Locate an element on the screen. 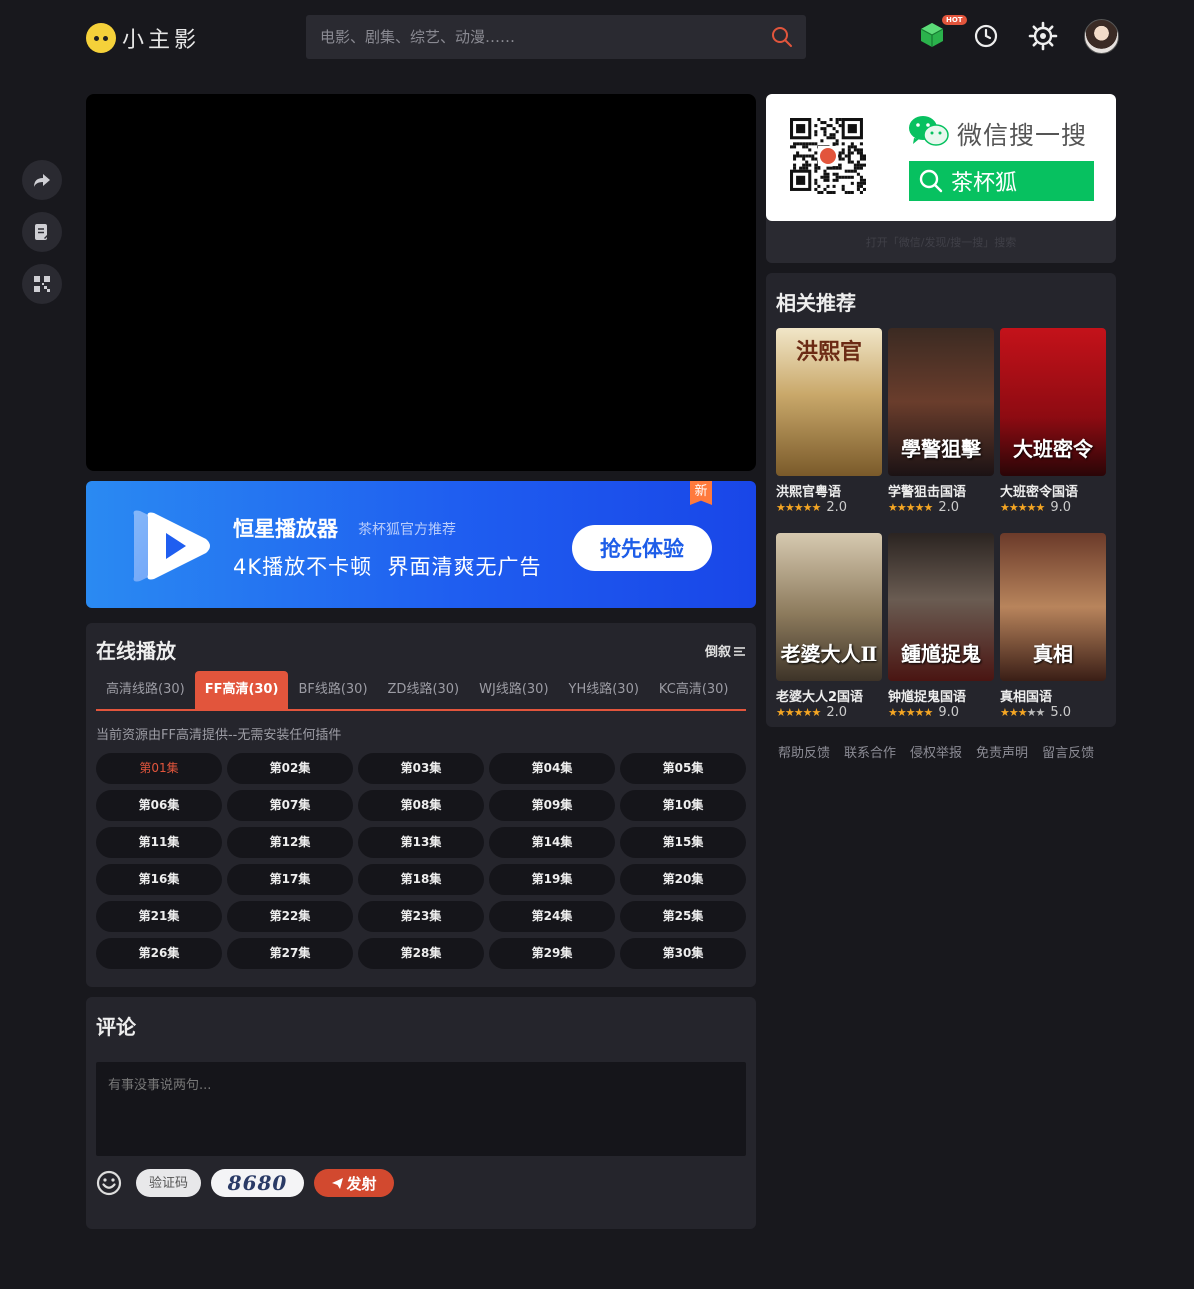 The width and height of the screenshot is (1194, 1289). recommend-name: 洪熙官粤语 is located at coordinates (808, 490).